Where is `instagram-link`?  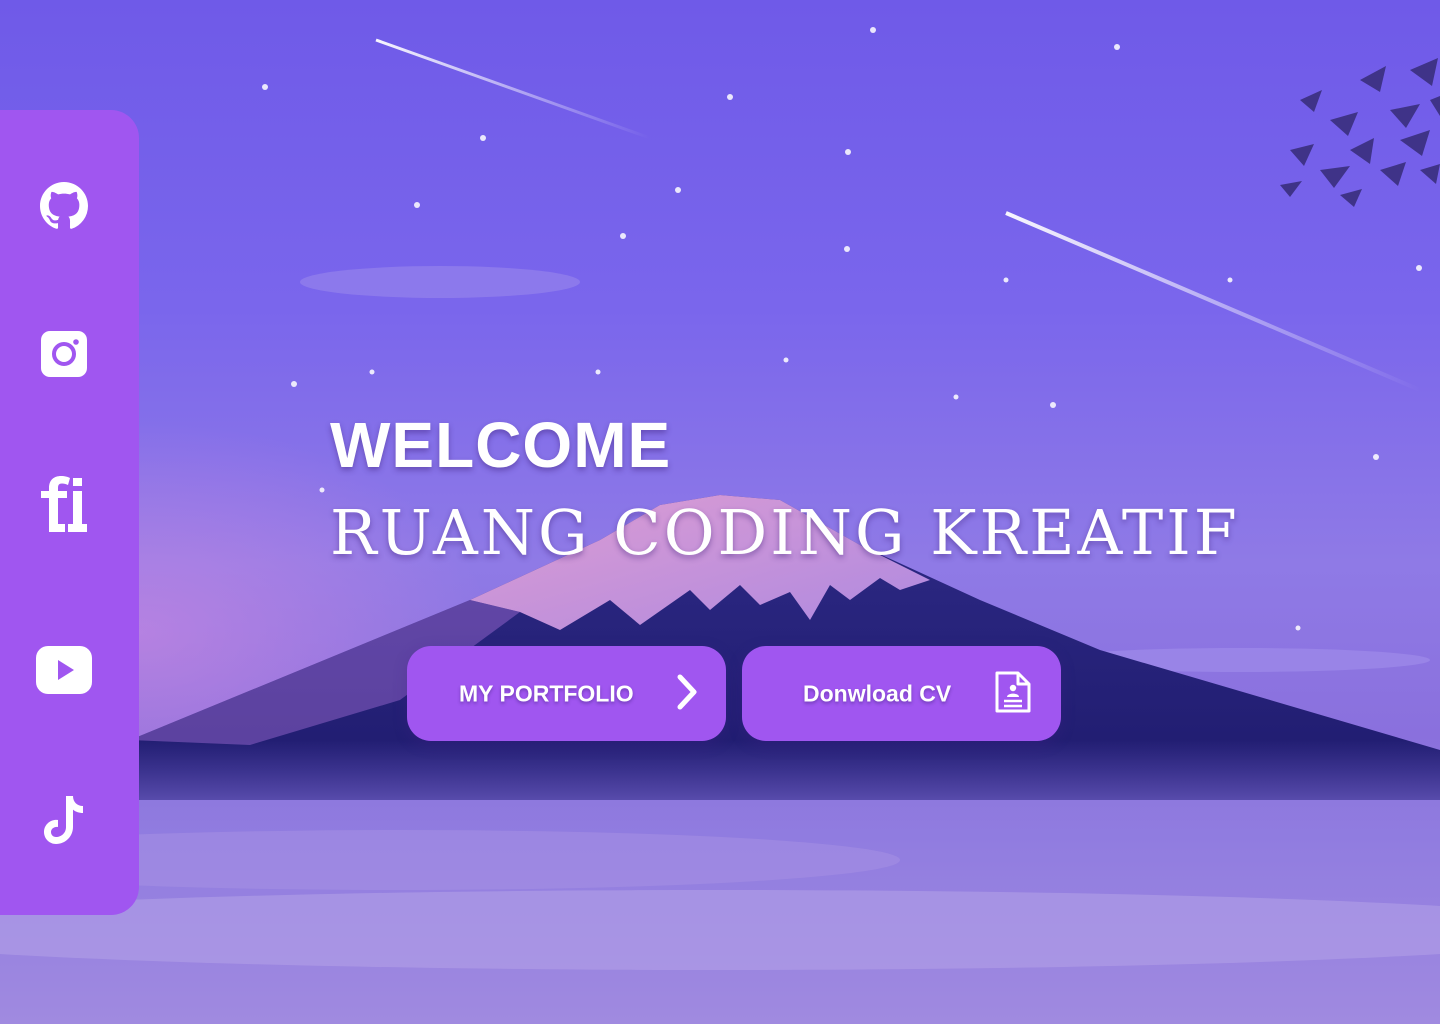 instagram-link is located at coordinates (64, 354).